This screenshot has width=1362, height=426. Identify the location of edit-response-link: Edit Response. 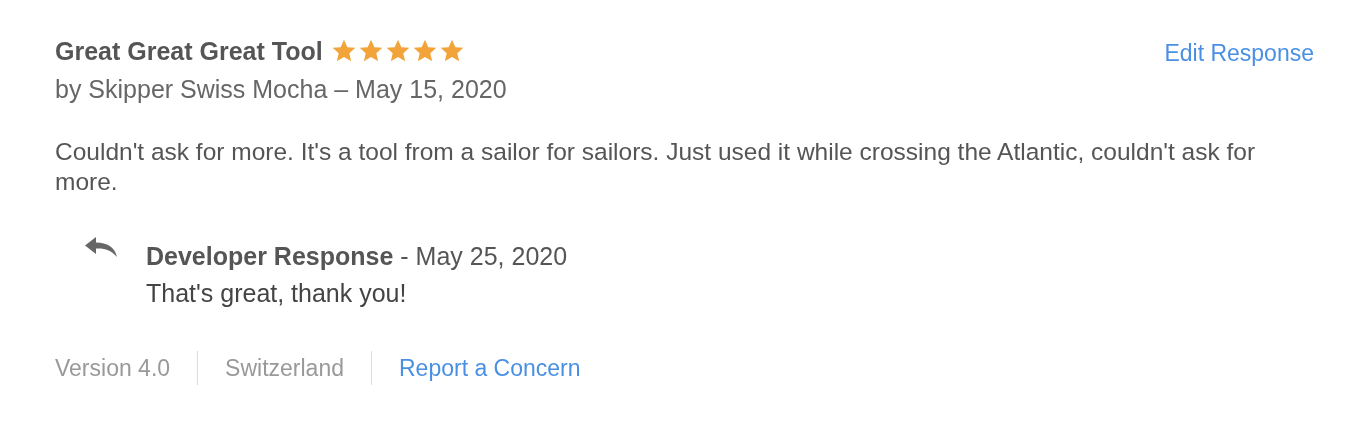
(1239, 53).